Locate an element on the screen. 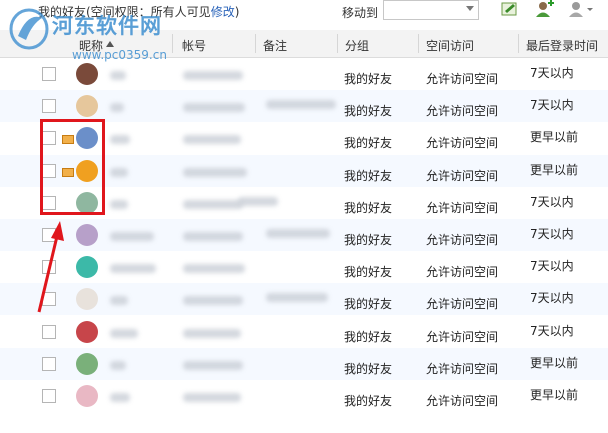  column-space-access: 空间访问 is located at coordinates (450, 45).